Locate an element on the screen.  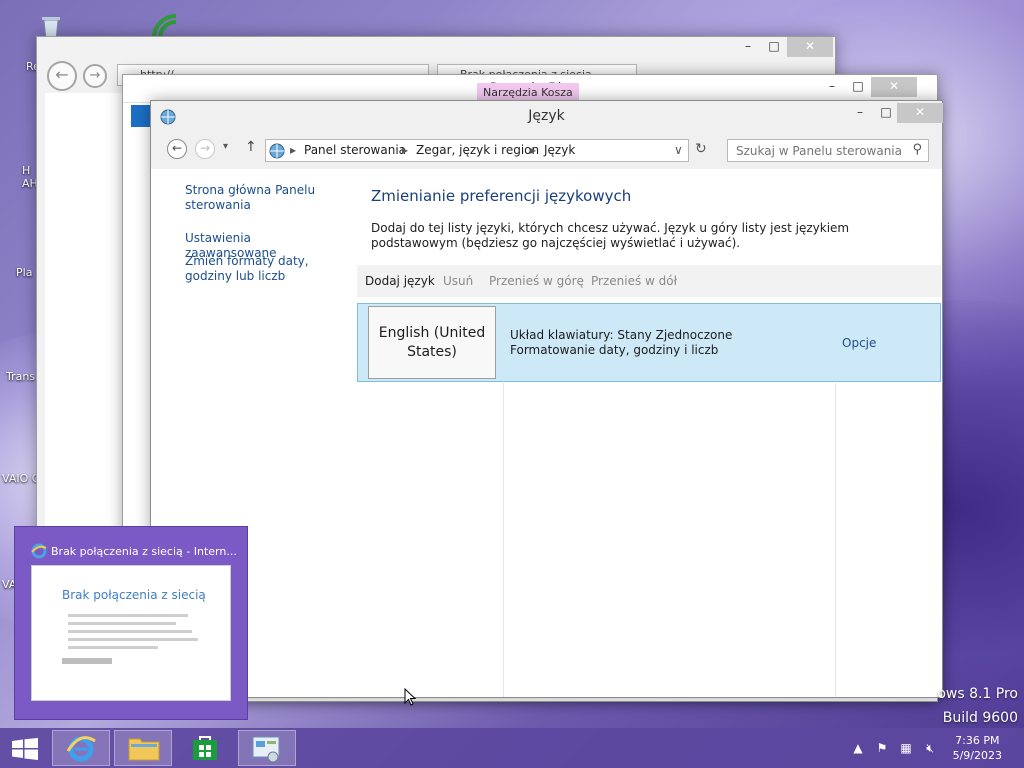
browser-titlebar is located at coordinates (436, 52).